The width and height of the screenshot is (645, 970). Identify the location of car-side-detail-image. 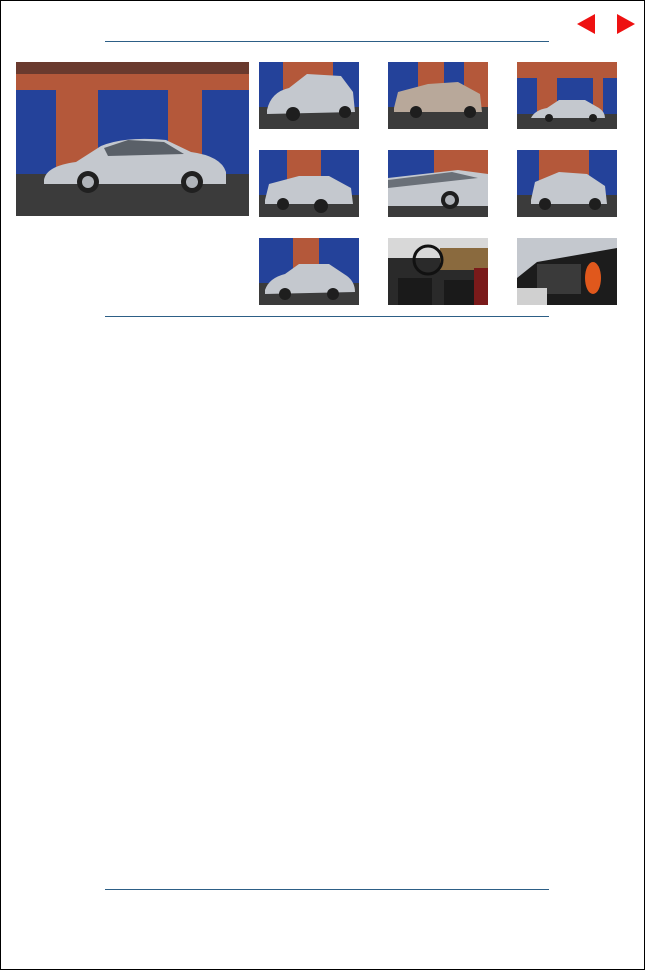
(438, 183).